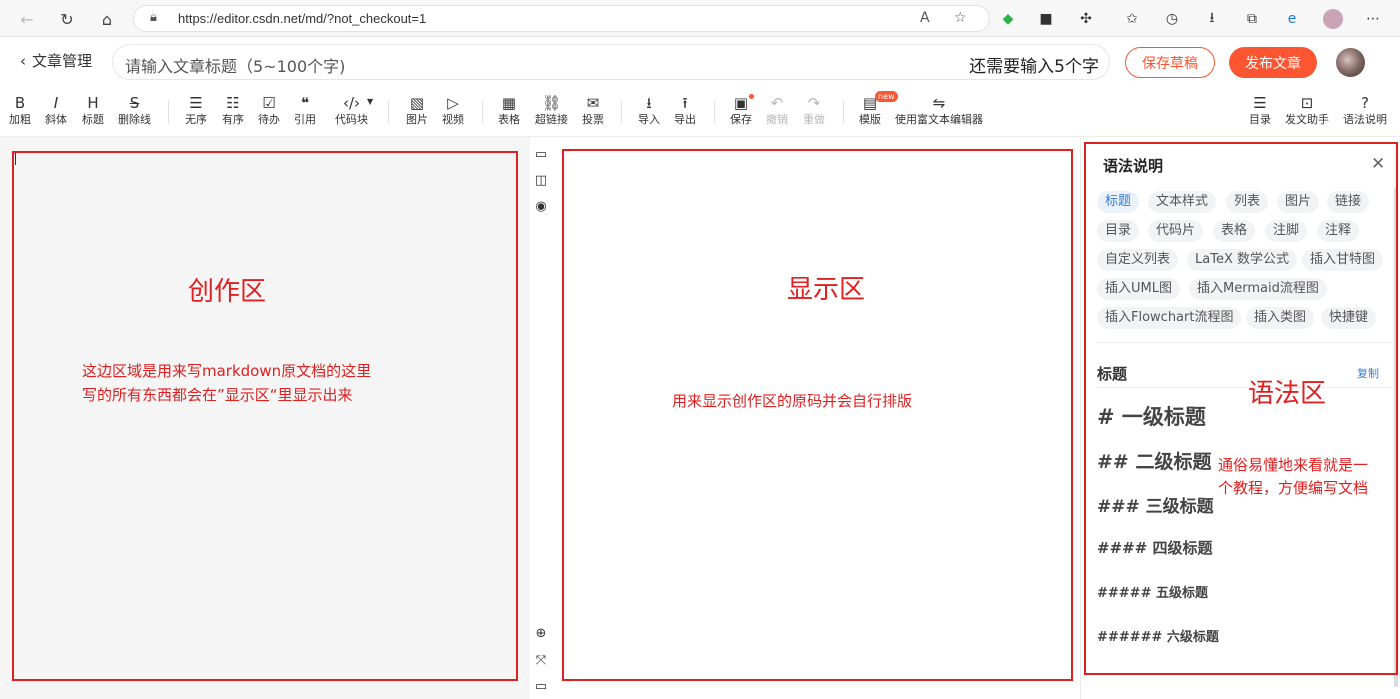  What do you see at coordinates (939, 103) in the screenshot?
I see `switch-icon: ⇋` at bounding box center [939, 103].